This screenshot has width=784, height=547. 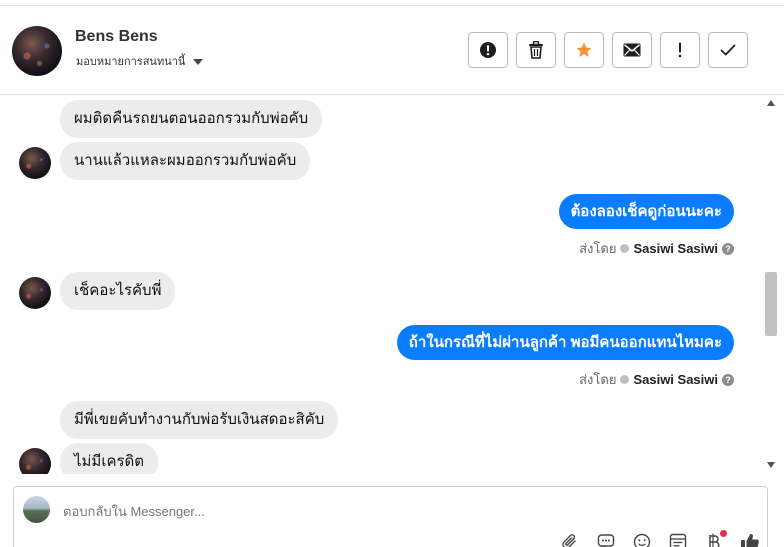 I want to click on attach-button, so click(x=570, y=540).